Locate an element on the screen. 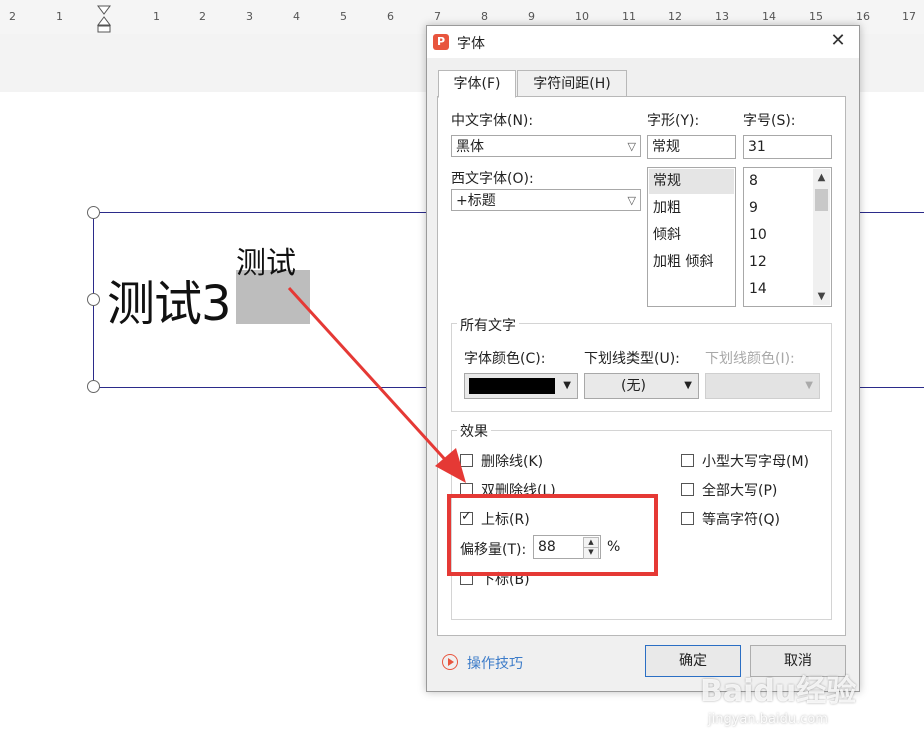  list-item: 8 is located at coordinates (751, 181).